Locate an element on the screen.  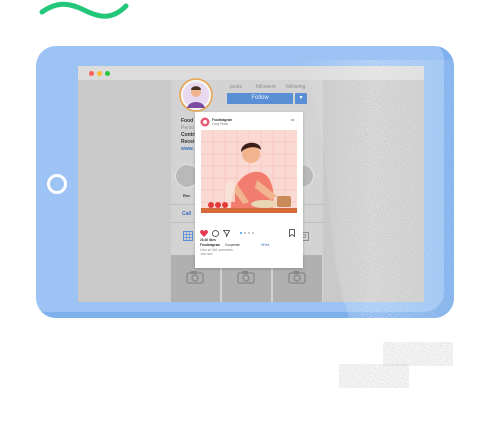
green-swoosh-decoration is located at coordinates (84, 10).